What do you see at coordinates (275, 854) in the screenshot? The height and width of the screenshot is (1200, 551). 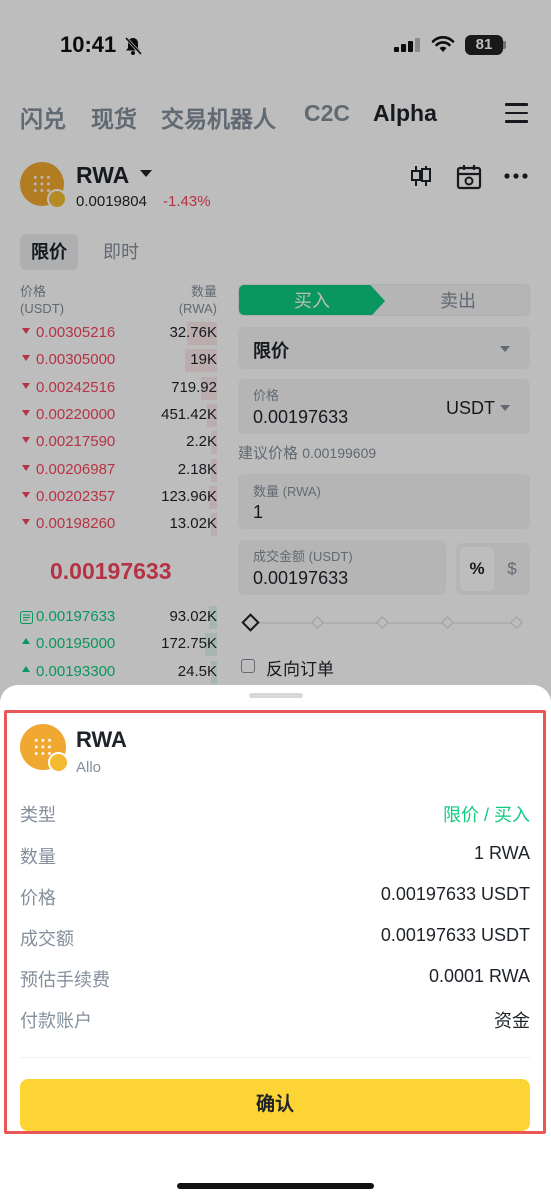 I see `detail-row-quantity: 数量 1 RWA` at bounding box center [275, 854].